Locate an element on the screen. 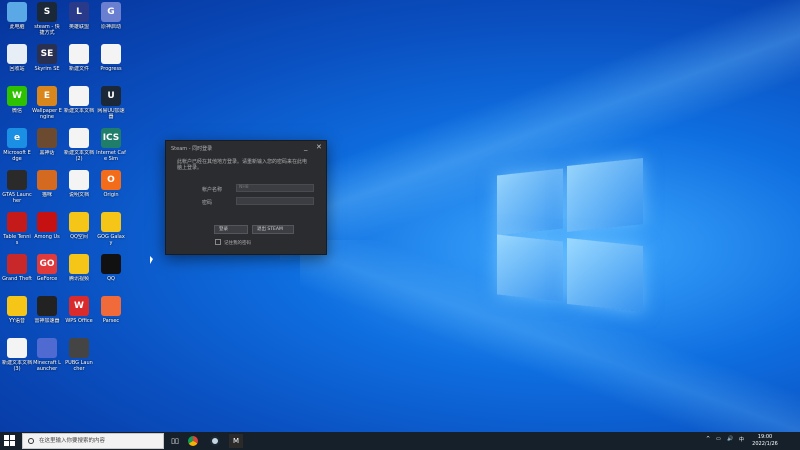 The image size is (800, 450). password-field is located at coordinates (275, 201).